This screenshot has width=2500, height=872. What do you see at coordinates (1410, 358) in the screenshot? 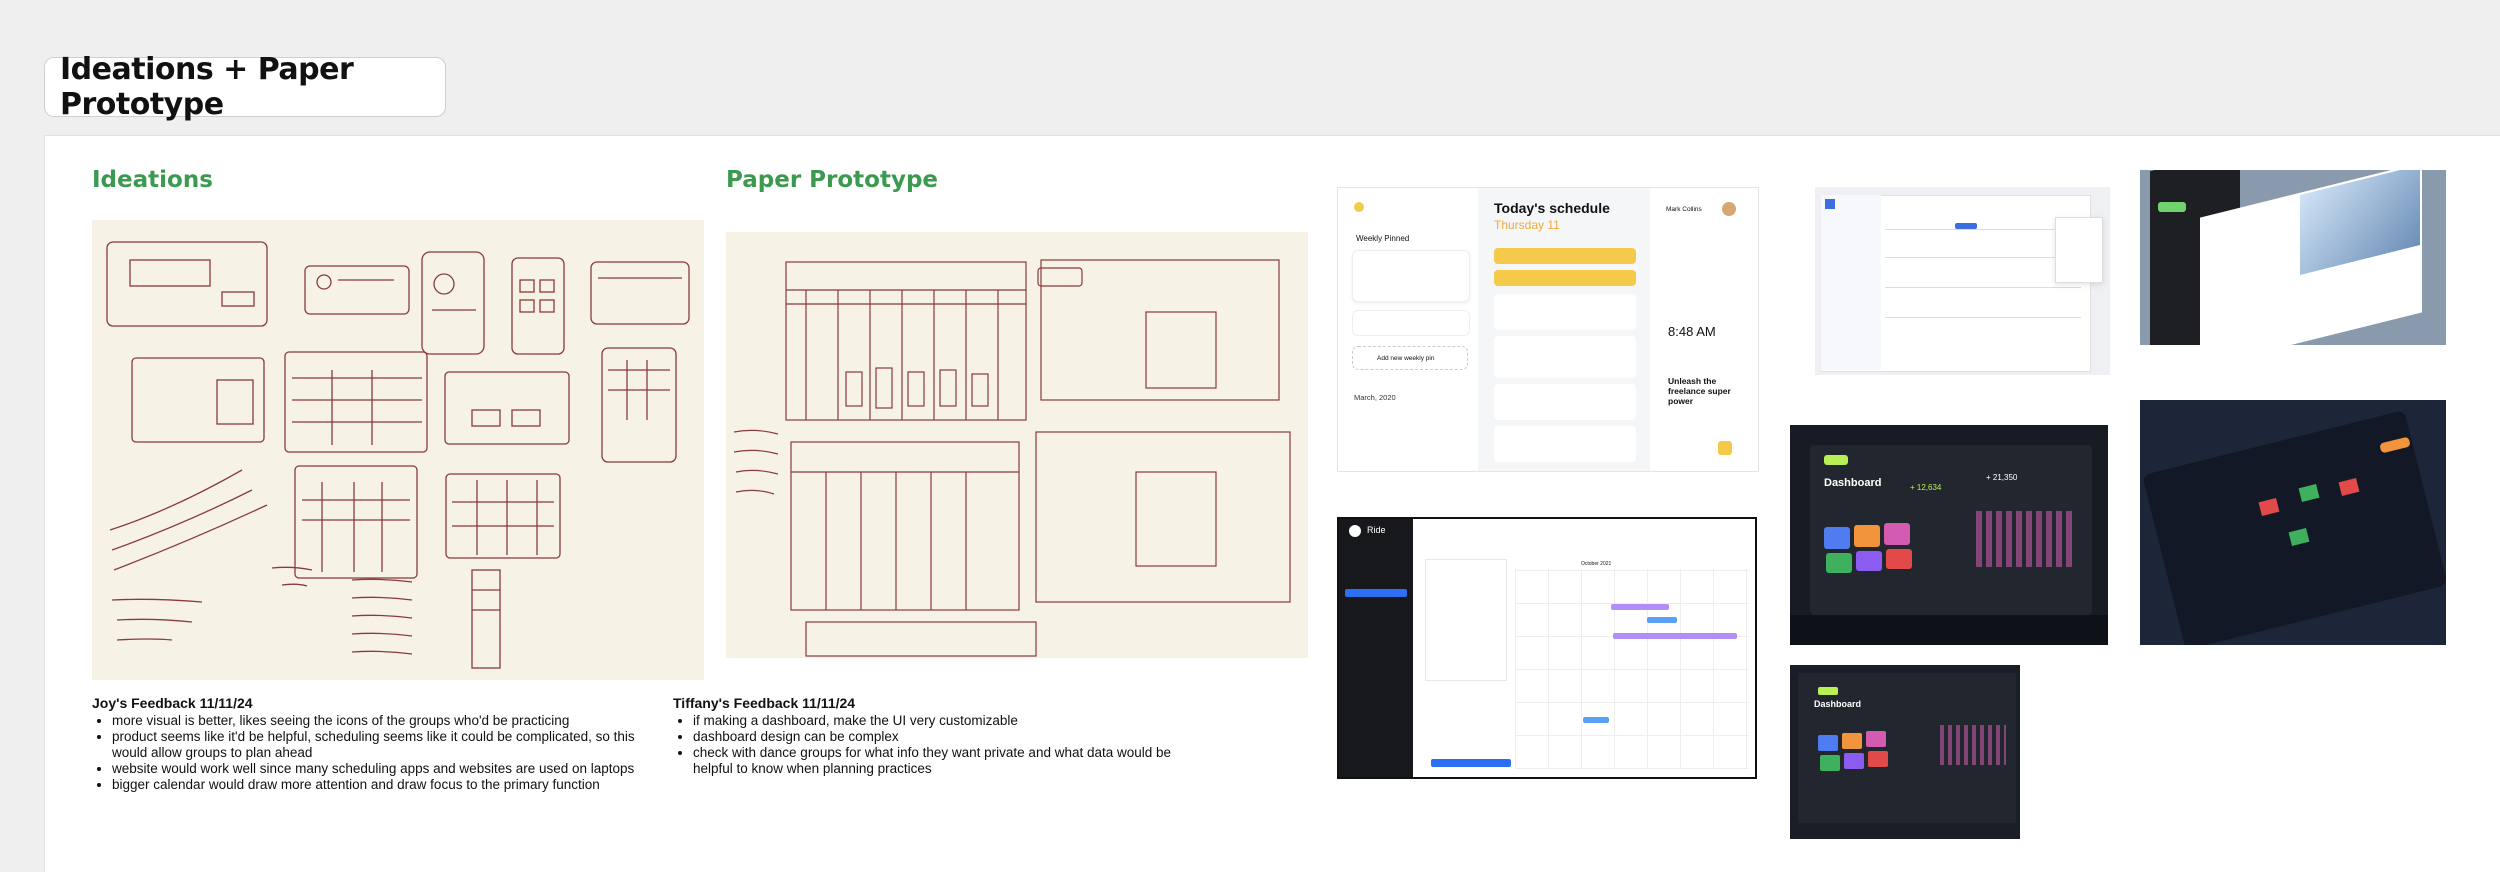
I see `add-pin-button: Add new weekly pin` at bounding box center [1410, 358].